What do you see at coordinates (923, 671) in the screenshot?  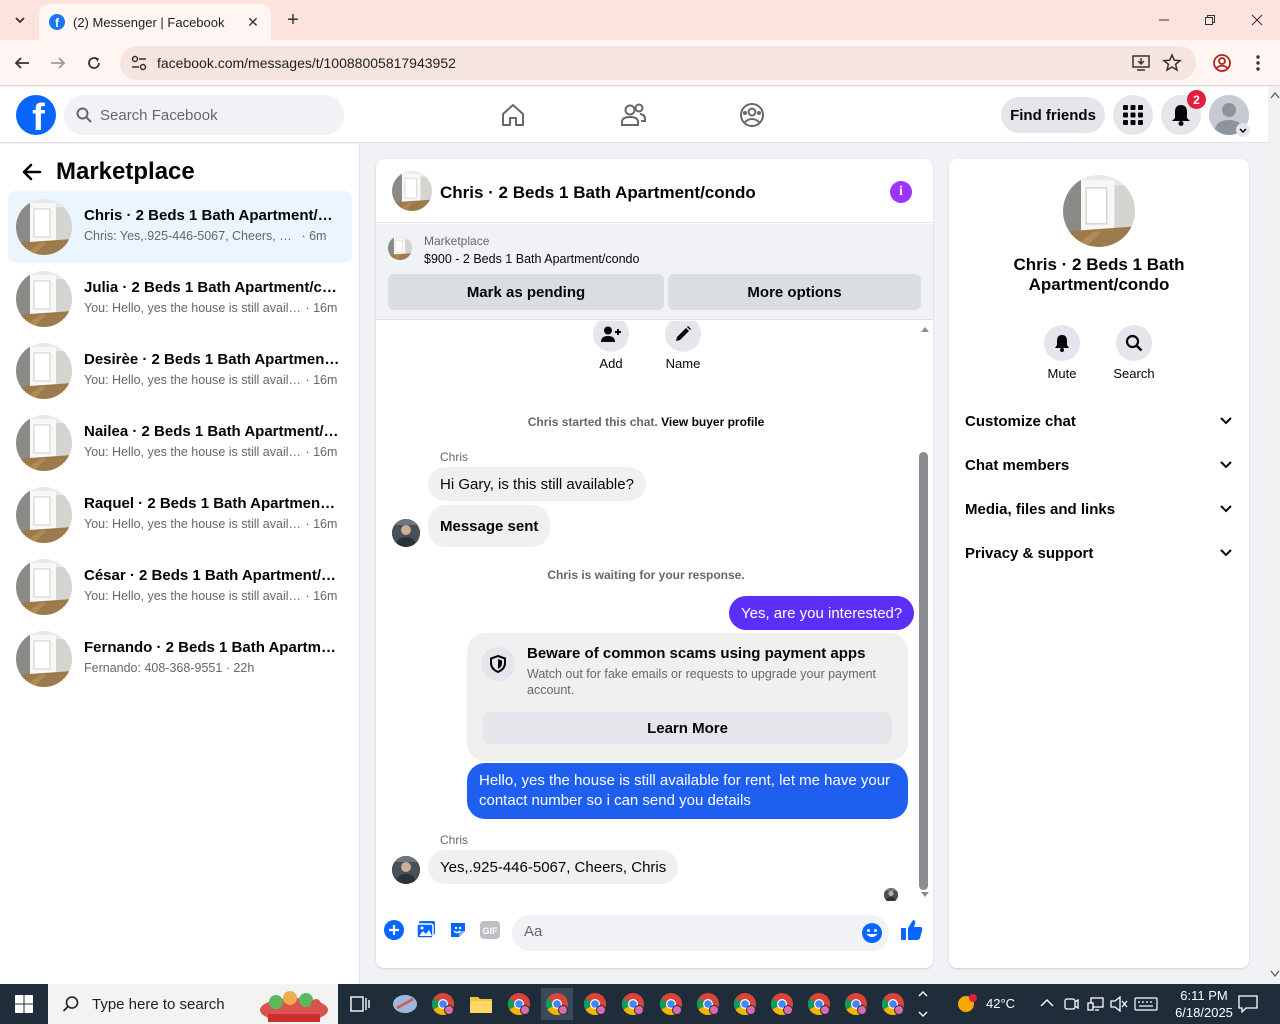 I see `scrollbar-thumb` at bounding box center [923, 671].